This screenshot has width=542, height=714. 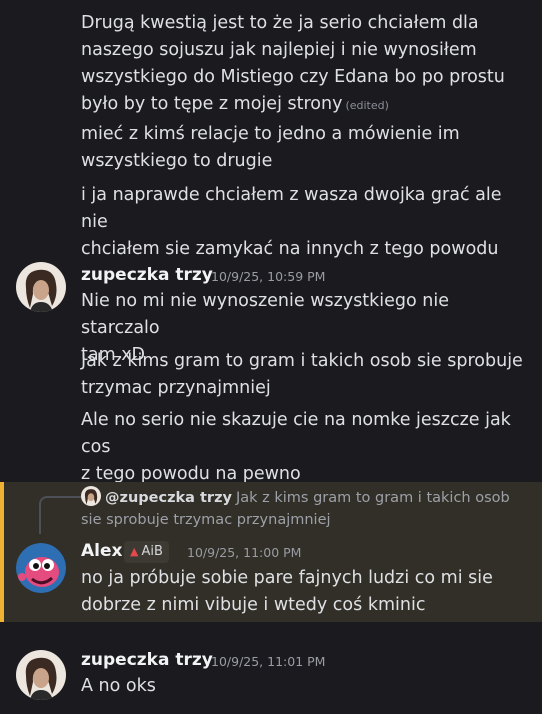 What do you see at coordinates (268, 276) in the screenshot?
I see `message-timestamp: 10/9/25, 10:59 PM` at bounding box center [268, 276].